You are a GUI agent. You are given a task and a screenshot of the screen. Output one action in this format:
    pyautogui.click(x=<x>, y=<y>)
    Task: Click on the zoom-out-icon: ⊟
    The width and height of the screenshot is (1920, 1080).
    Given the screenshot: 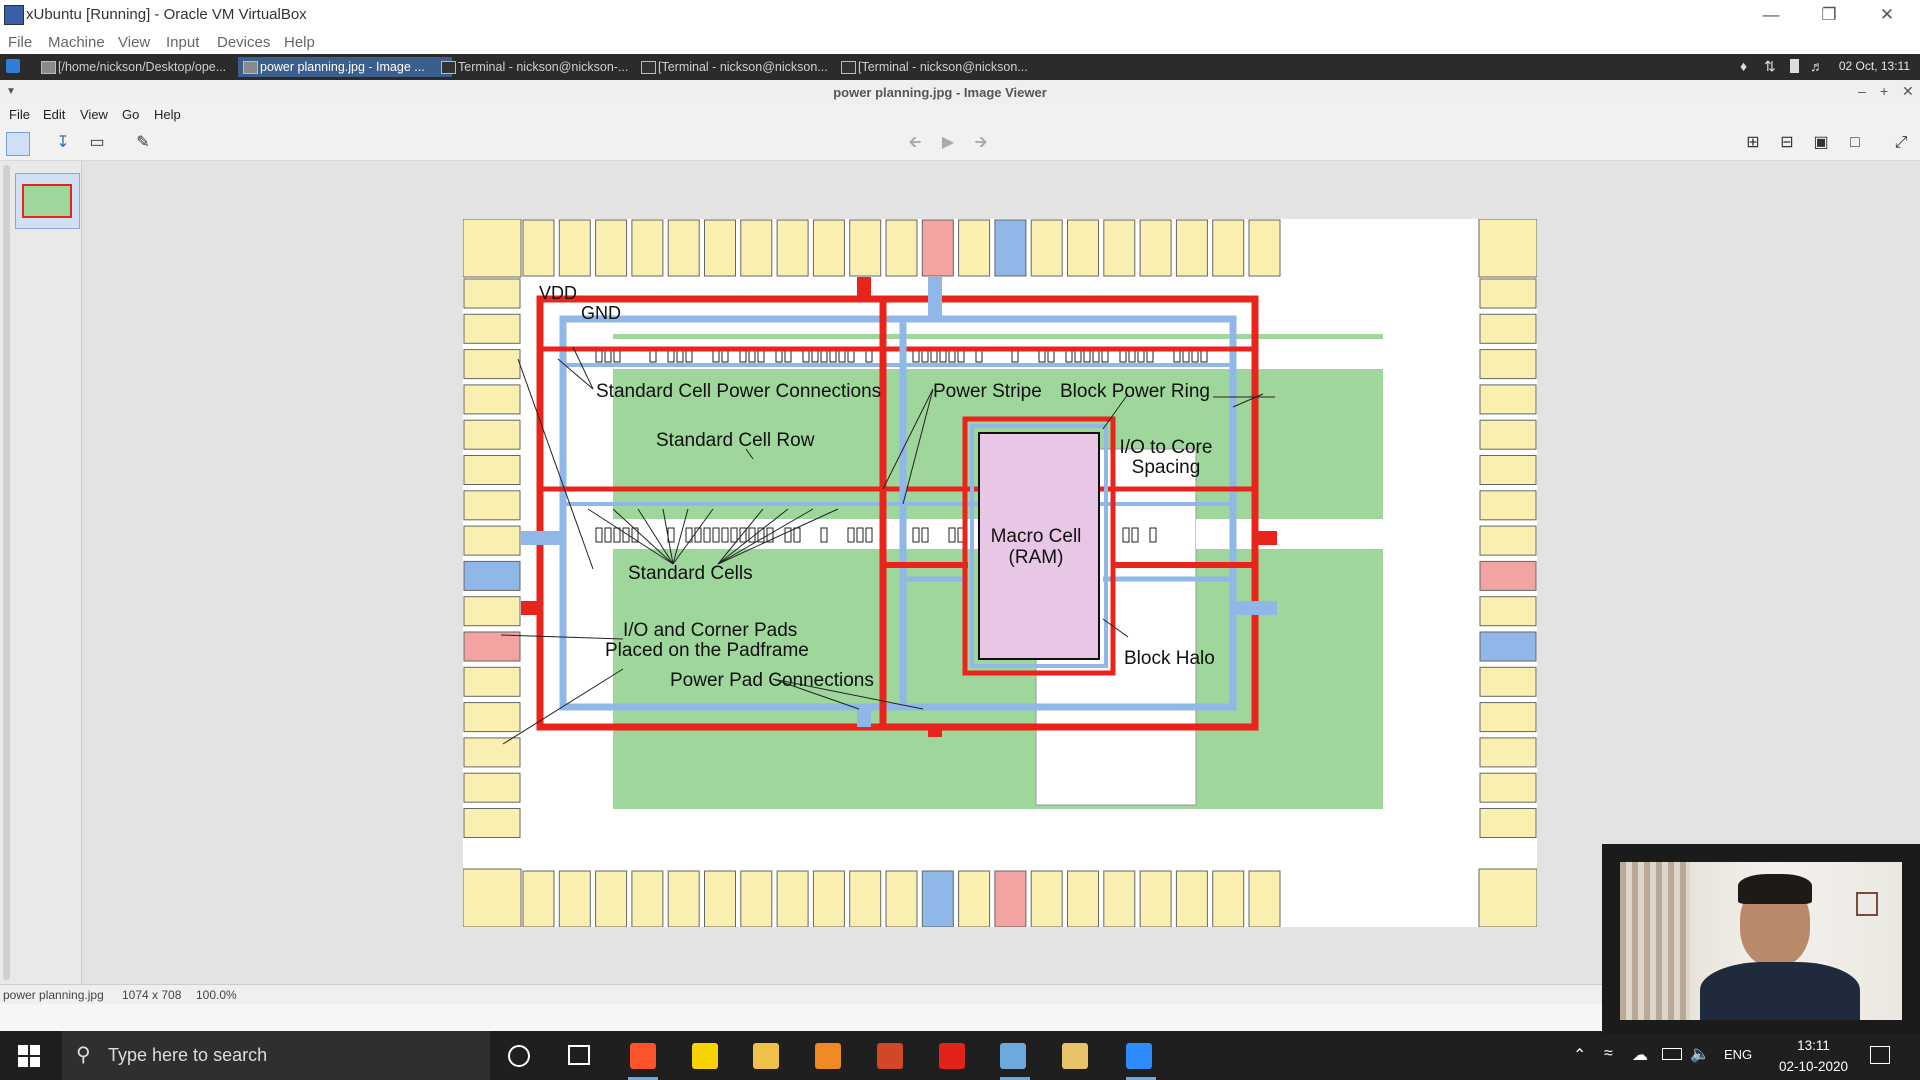 What is the action you would take?
    pyautogui.click(x=1787, y=143)
    